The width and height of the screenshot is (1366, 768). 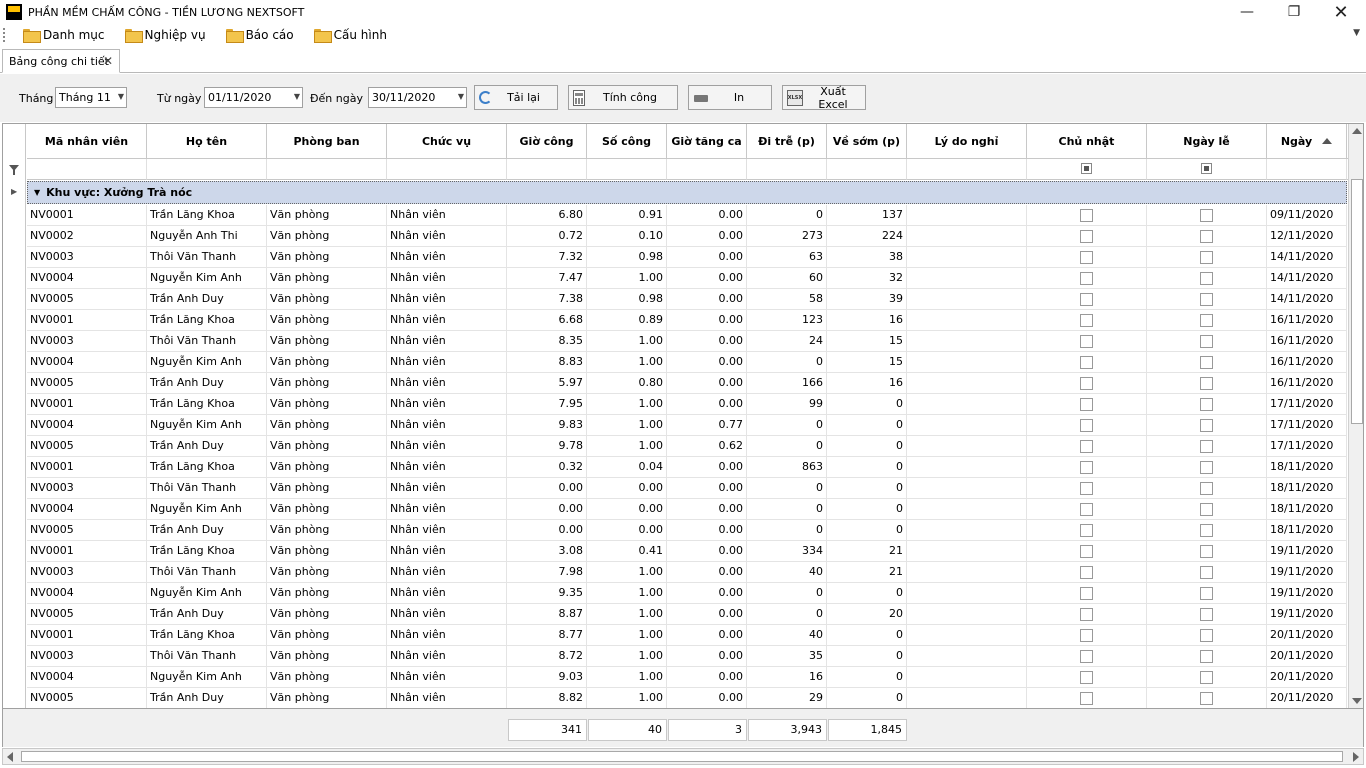 I want to click on cell-di-tre: 0, so click(x=787, y=425).